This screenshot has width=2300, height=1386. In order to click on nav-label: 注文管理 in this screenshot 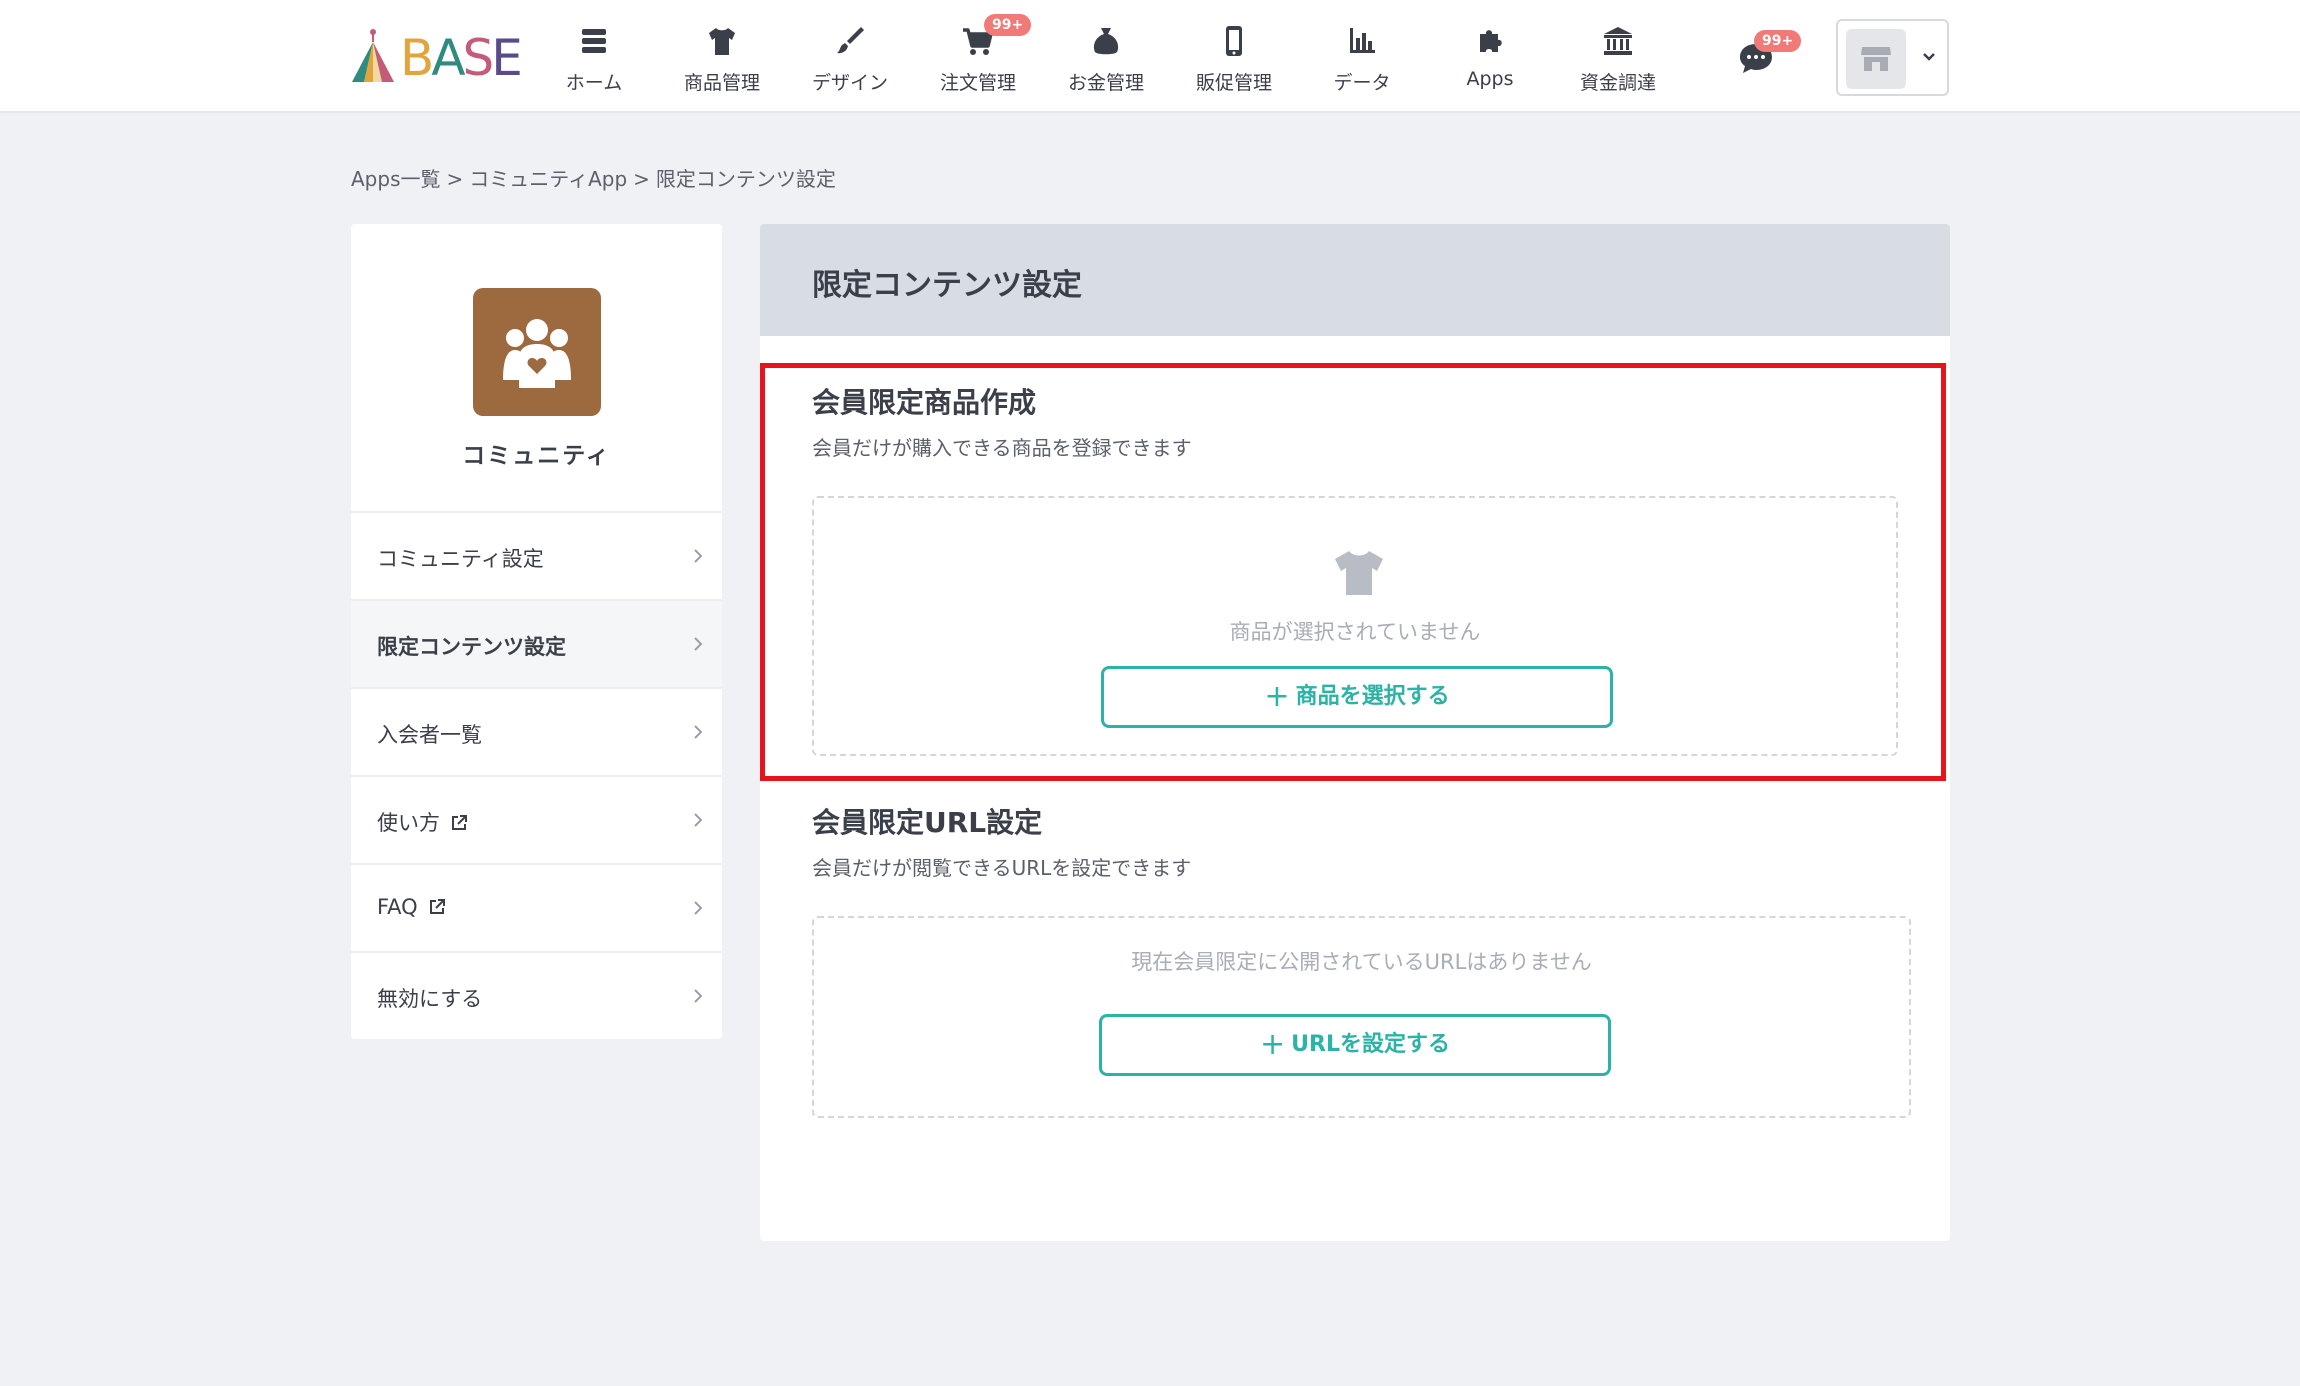, I will do `click(977, 83)`.